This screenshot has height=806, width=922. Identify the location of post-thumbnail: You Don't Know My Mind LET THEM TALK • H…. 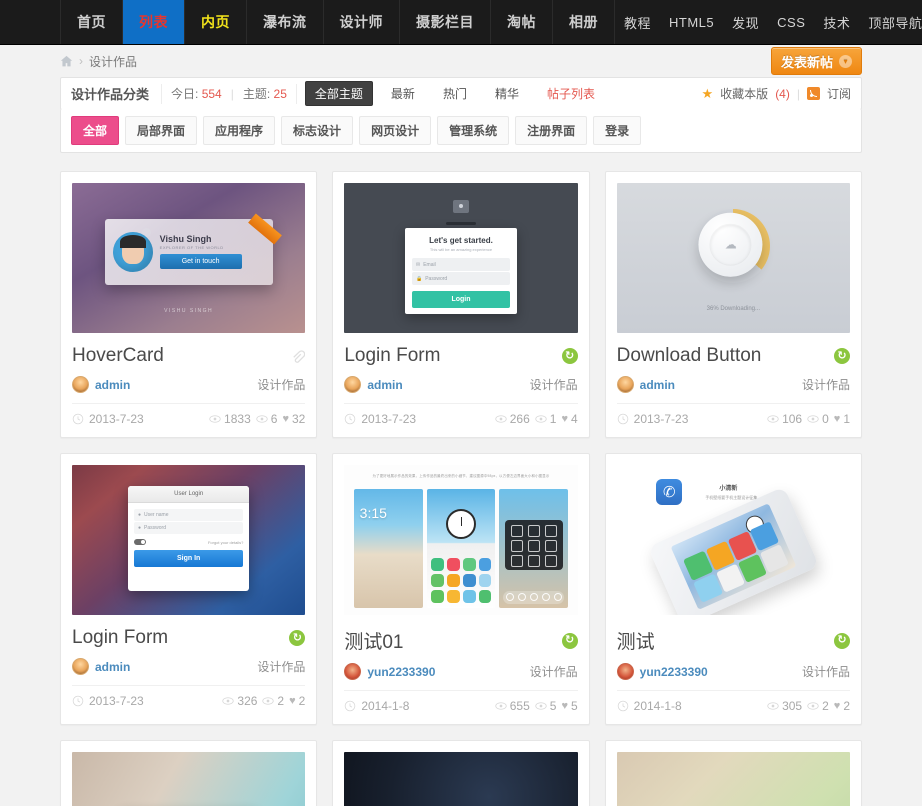
(461, 779).